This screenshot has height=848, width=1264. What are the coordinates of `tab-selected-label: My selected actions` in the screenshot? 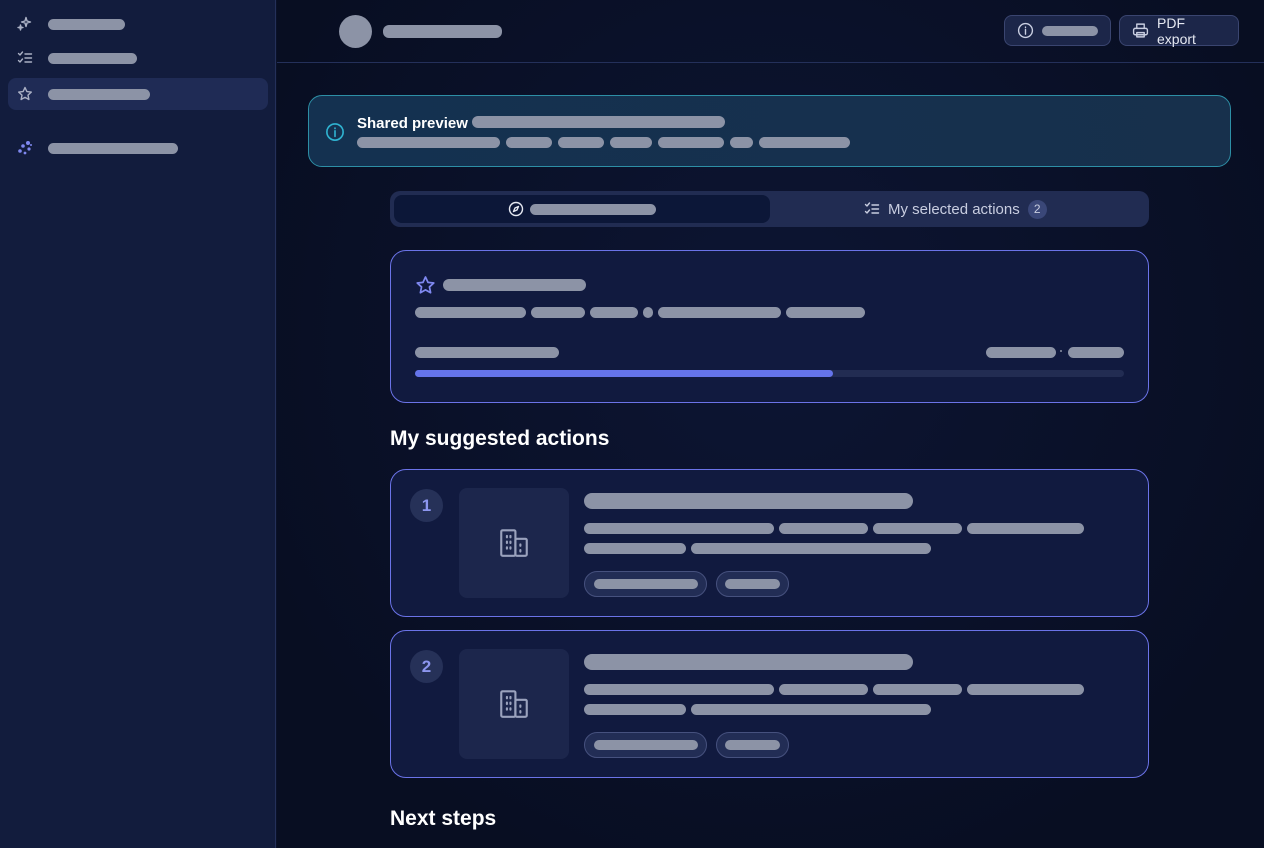 It's located at (954, 209).